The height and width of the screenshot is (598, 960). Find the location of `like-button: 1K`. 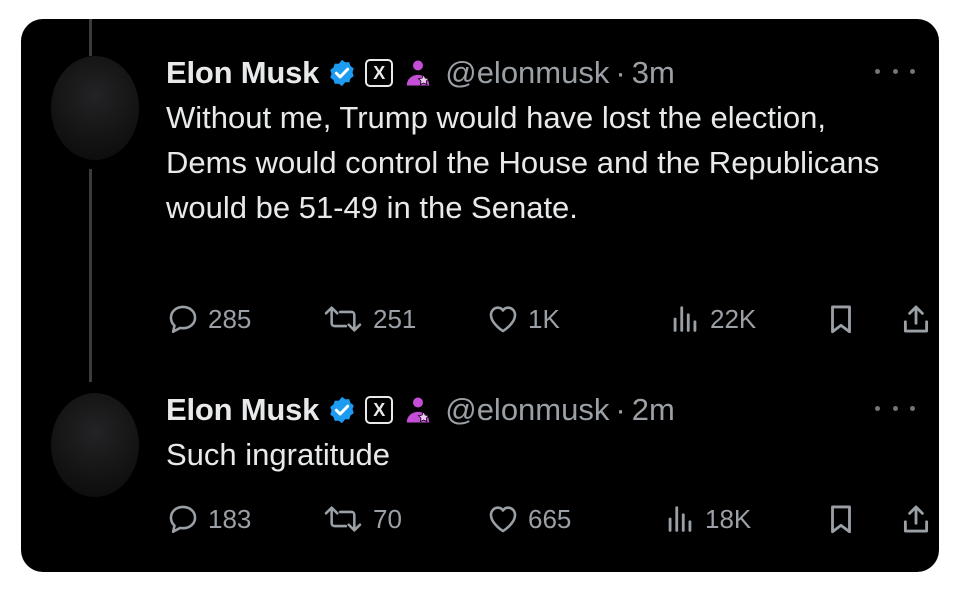

like-button: 1K is located at coordinates (523, 319).